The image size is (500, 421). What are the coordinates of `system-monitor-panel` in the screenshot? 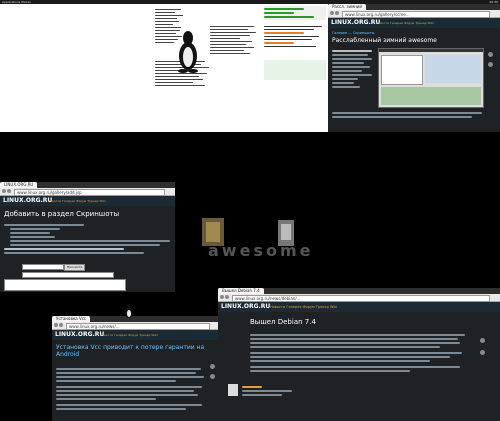 It's located at (295, 68).